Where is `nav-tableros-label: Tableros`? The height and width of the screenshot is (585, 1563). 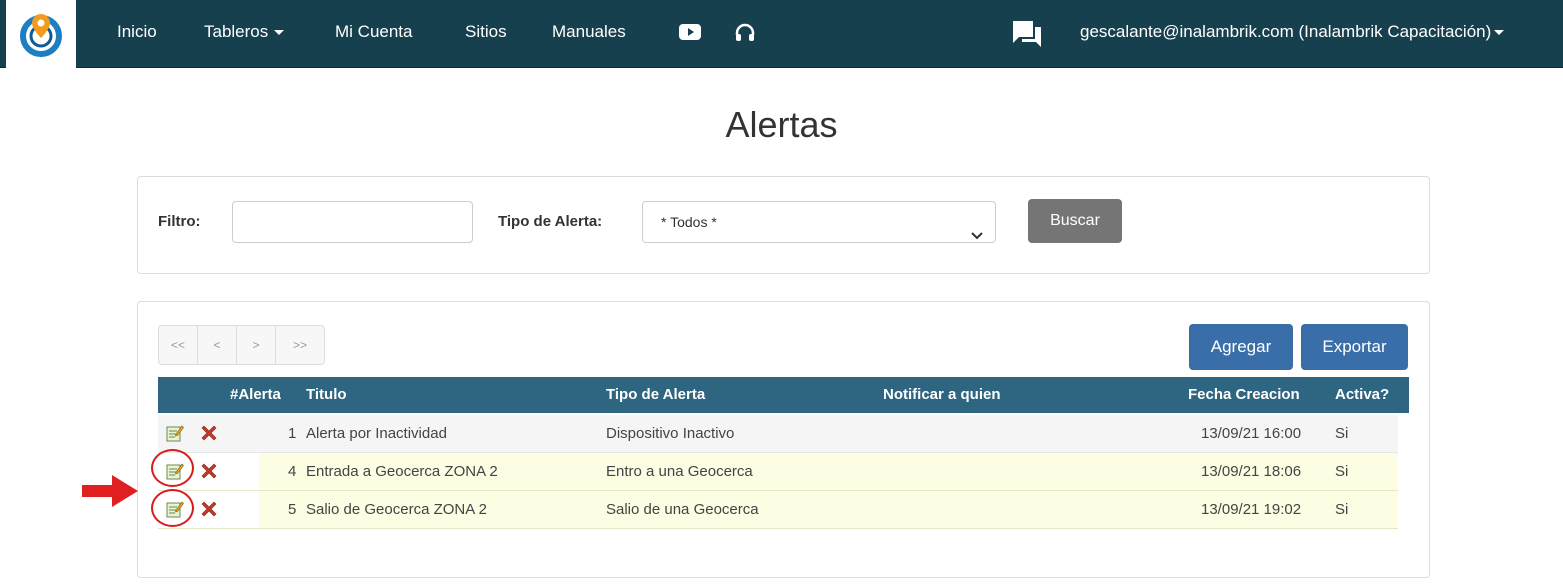
nav-tableros-label: Tableros is located at coordinates (236, 31).